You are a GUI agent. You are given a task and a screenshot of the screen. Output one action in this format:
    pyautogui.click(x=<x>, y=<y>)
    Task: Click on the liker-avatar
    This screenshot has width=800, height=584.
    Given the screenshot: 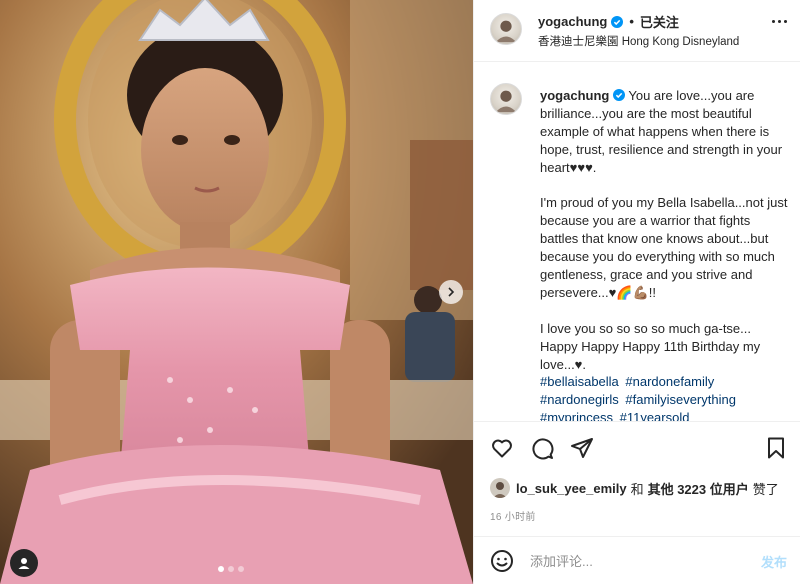 What is the action you would take?
    pyautogui.click(x=500, y=488)
    